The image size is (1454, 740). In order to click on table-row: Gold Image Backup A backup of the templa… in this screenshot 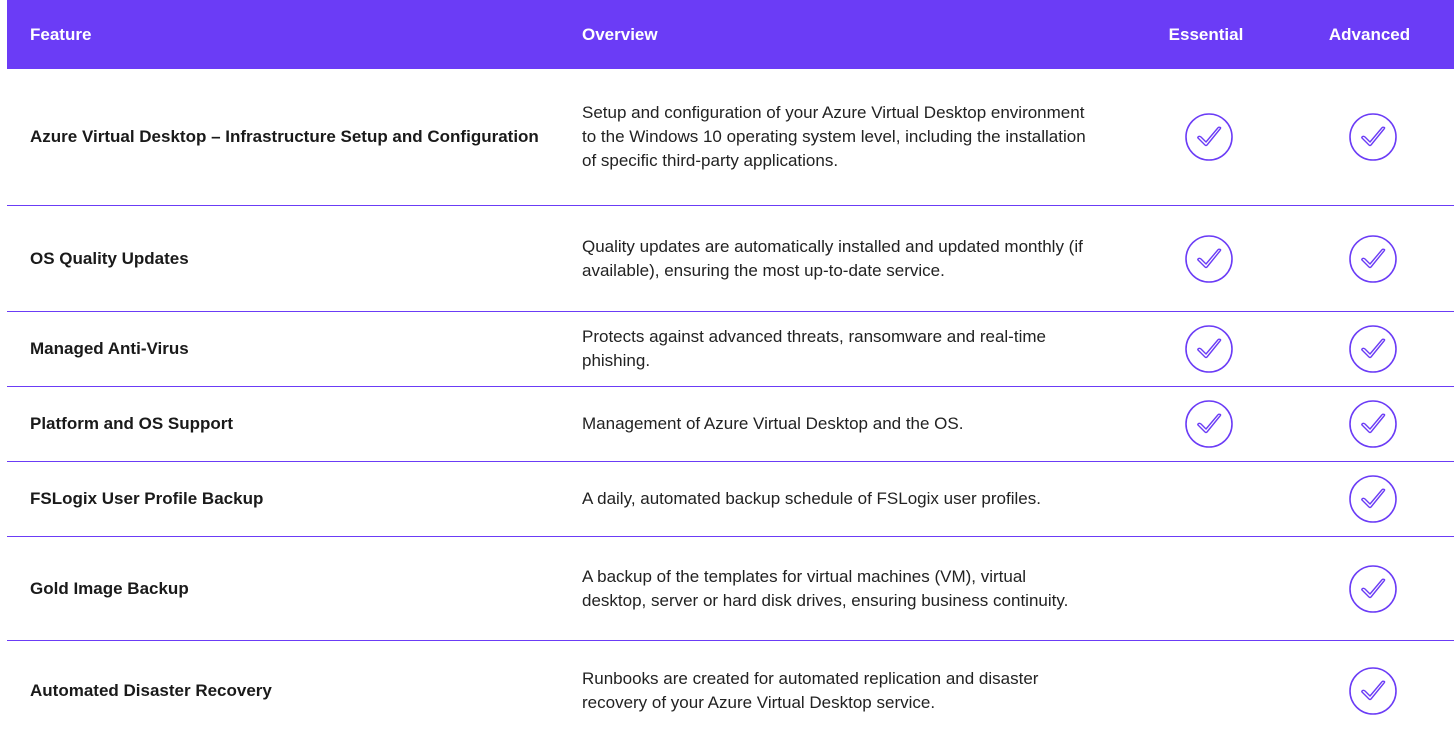, I will do `click(730, 589)`.